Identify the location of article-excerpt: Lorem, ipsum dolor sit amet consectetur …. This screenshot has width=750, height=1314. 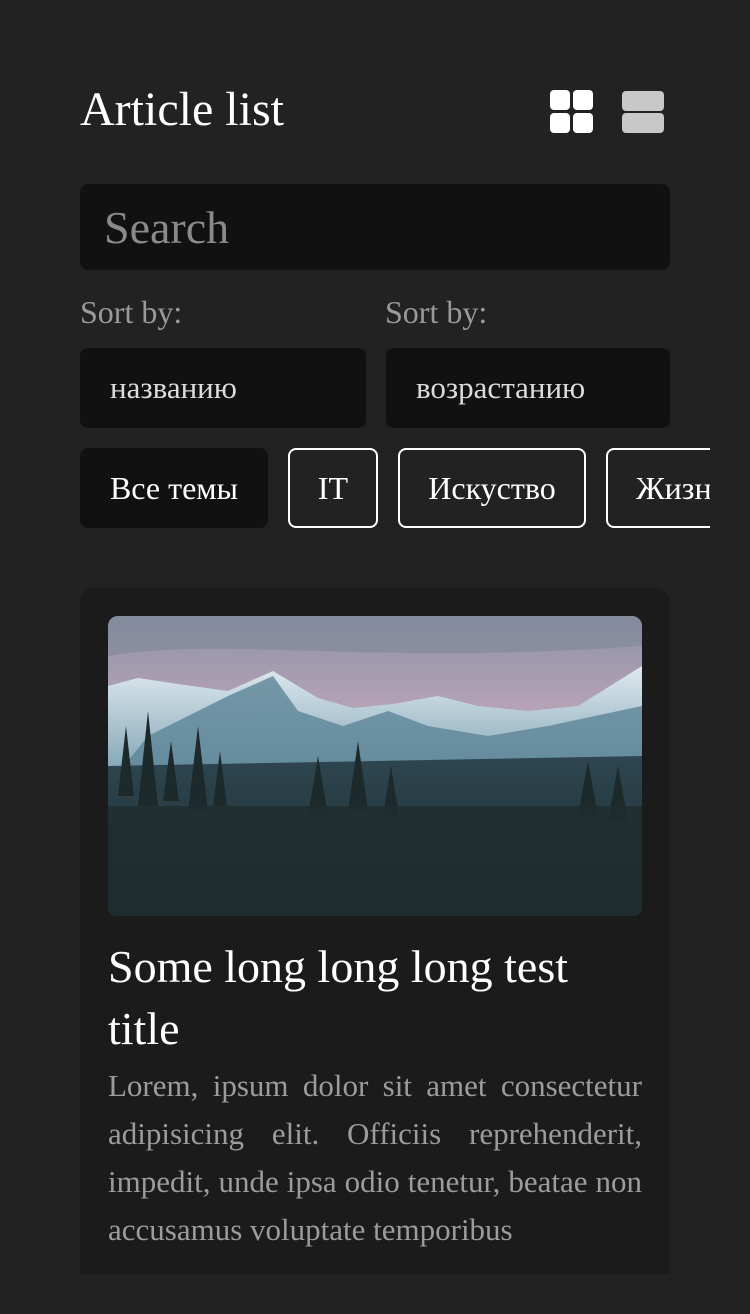
(375, 1157).